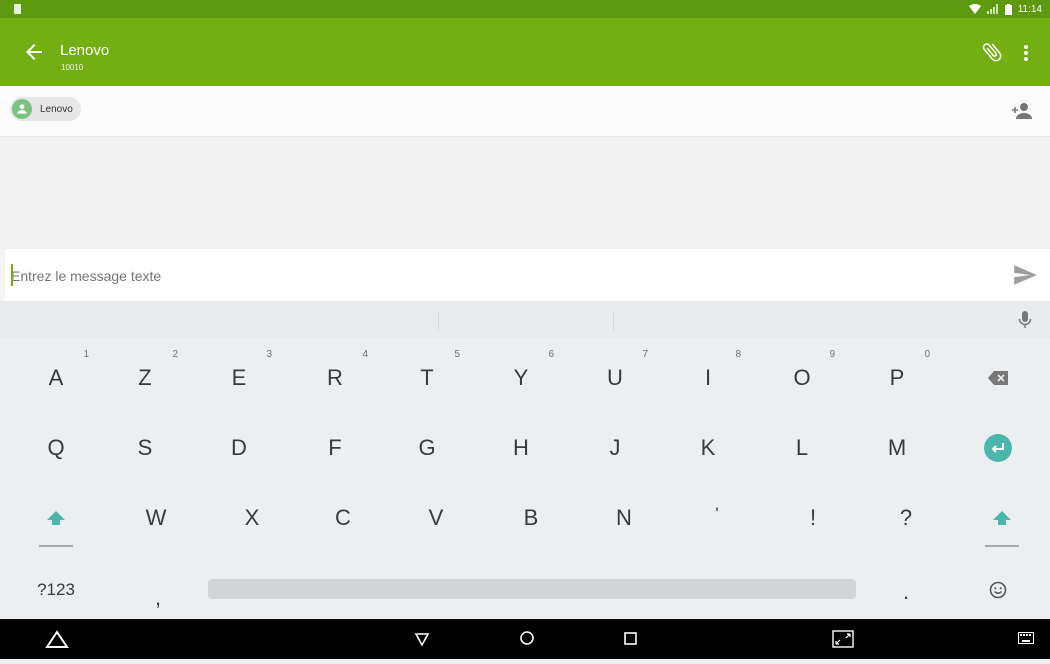 The height and width of the screenshot is (664, 1050). I want to click on key-e: E3, so click(239, 378).